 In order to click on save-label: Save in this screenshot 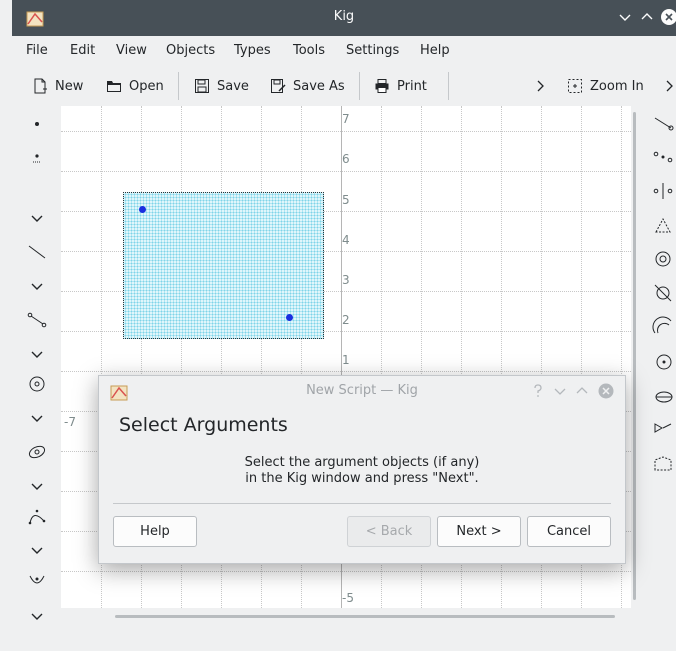, I will do `click(233, 86)`.